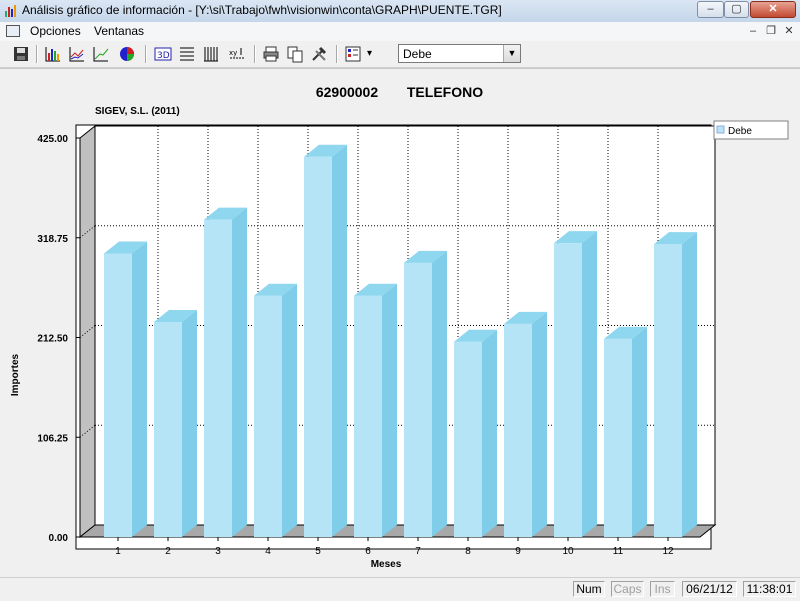 Image resolution: width=800 pixels, height=601 pixels. What do you see at coordinates (386, 564) in the screenshot?
I see `x-axis-label: Meses` at bounding box center [386, 564].